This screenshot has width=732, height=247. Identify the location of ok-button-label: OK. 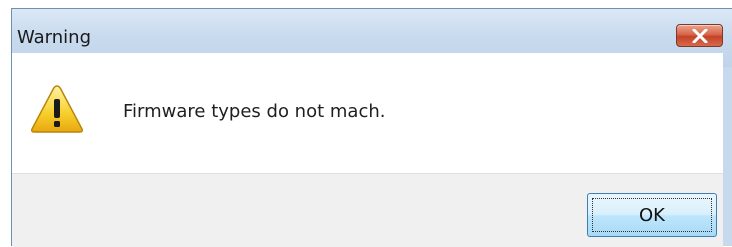
(652, 215).